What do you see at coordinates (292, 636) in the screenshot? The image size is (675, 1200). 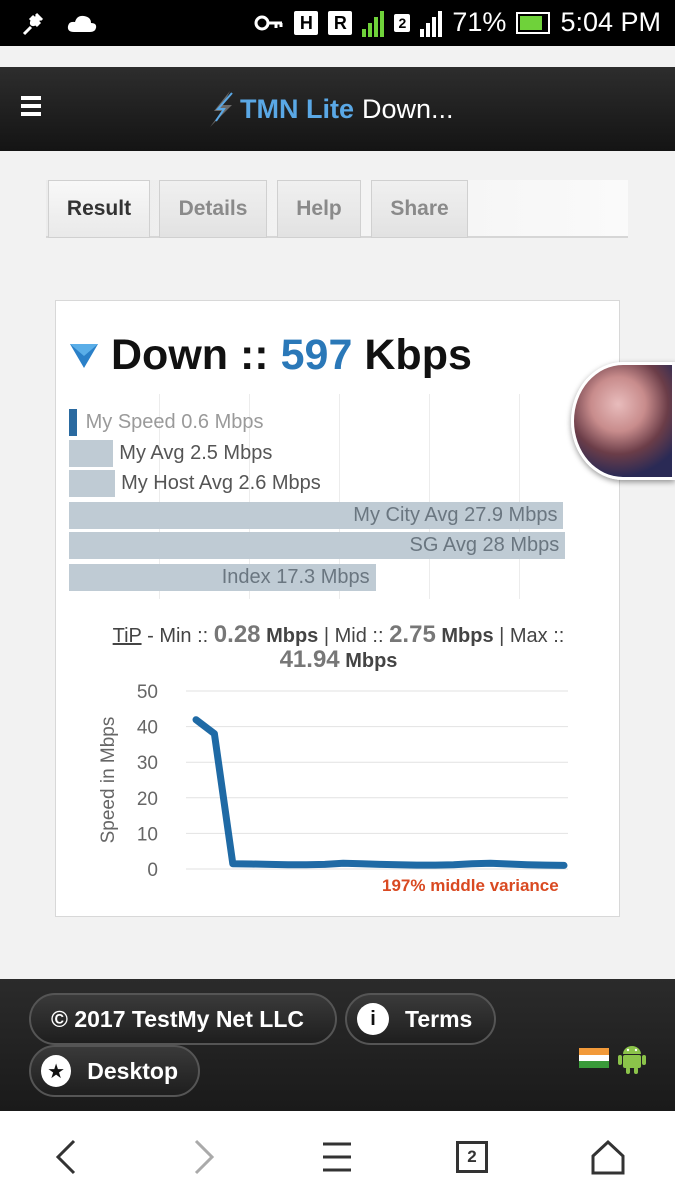 I see `tip-min-unit: Mbps` at bounding box center [292, 636].